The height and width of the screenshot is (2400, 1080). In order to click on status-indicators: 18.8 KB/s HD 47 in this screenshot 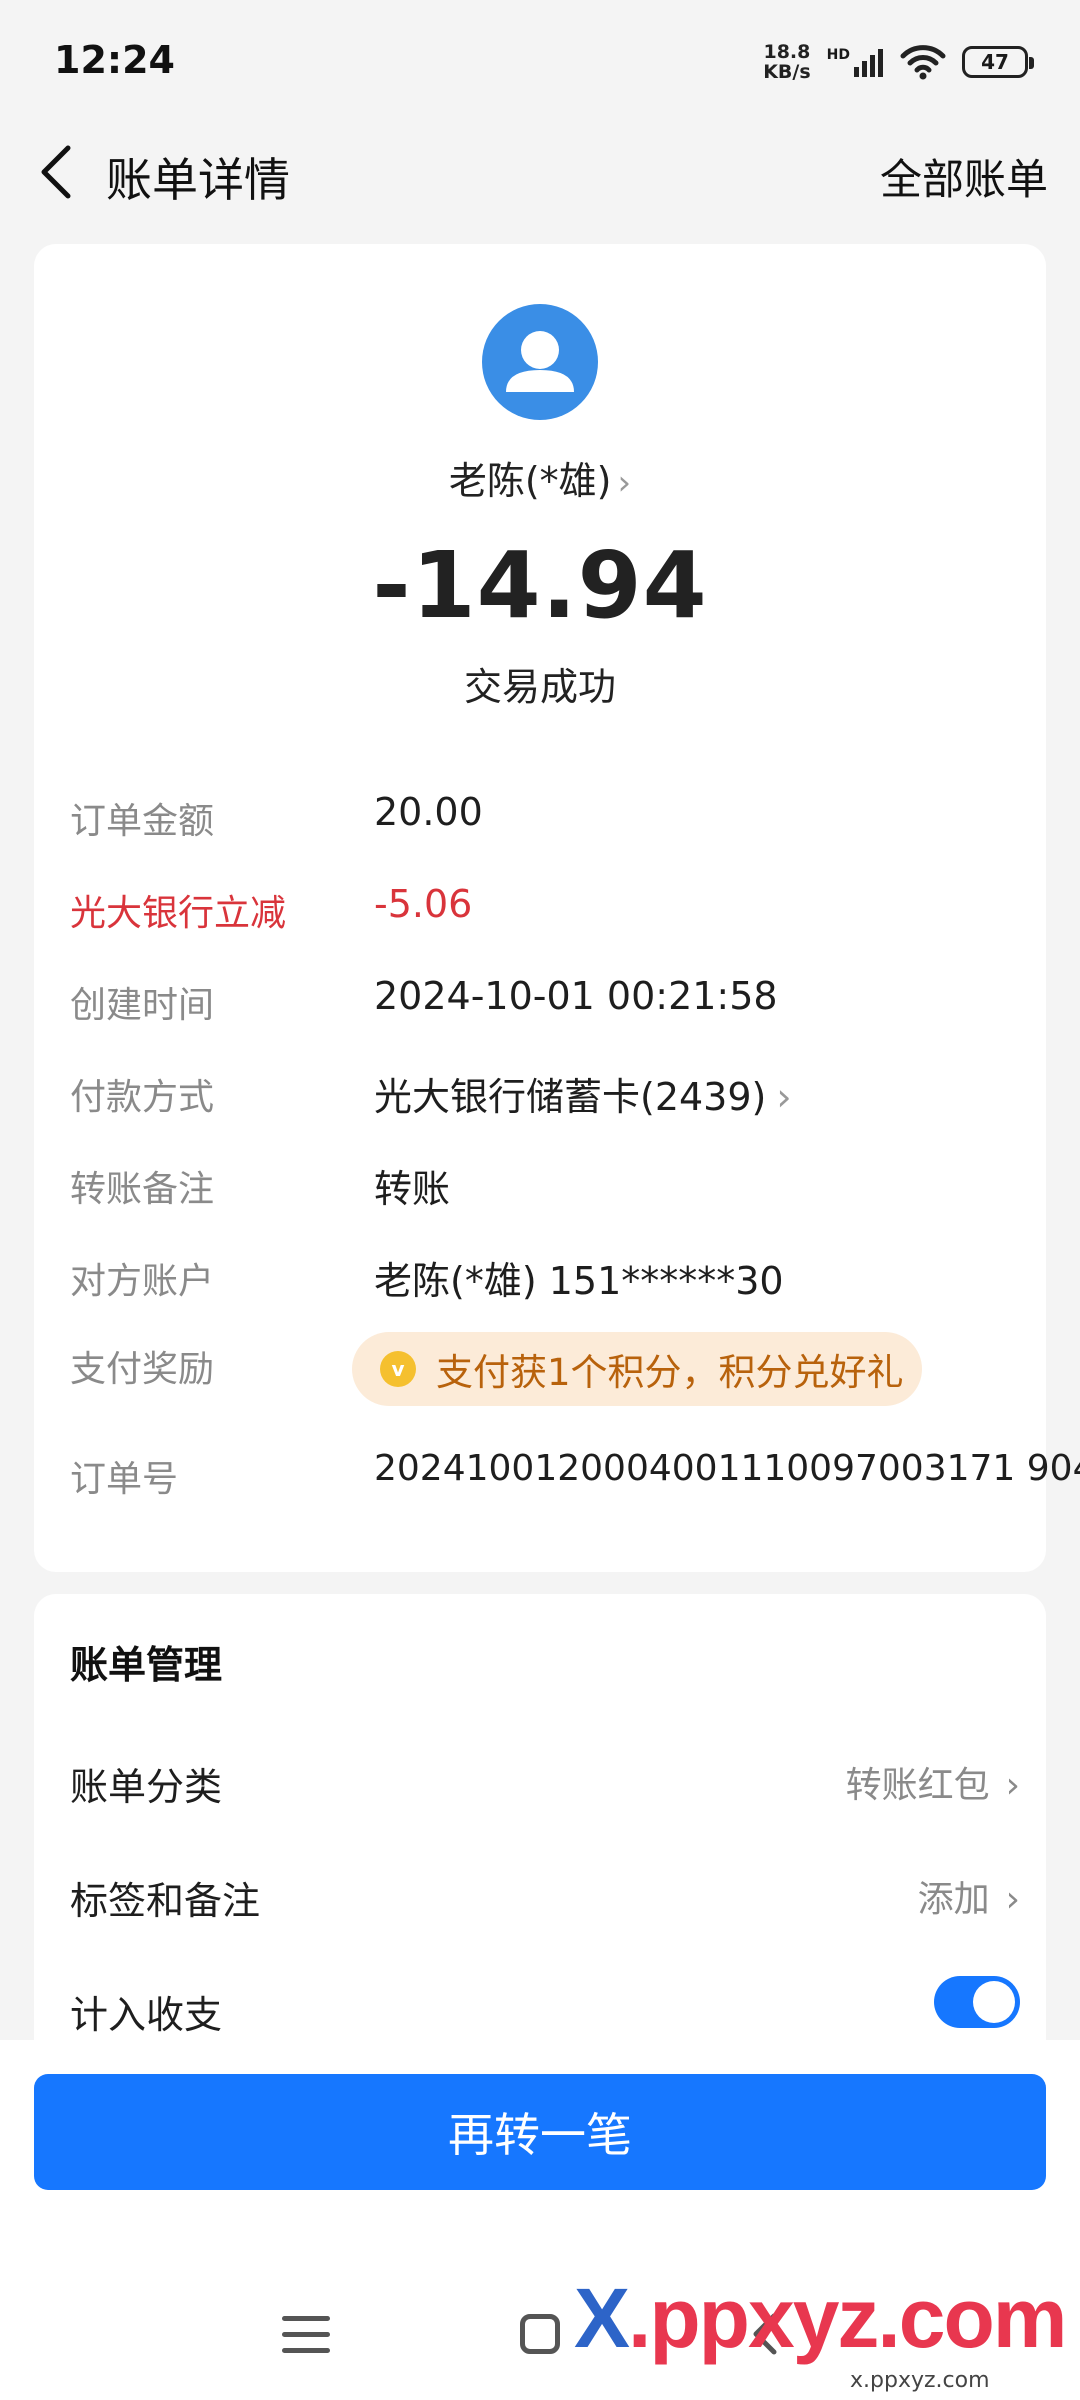, I will do `click(898, 62)`.